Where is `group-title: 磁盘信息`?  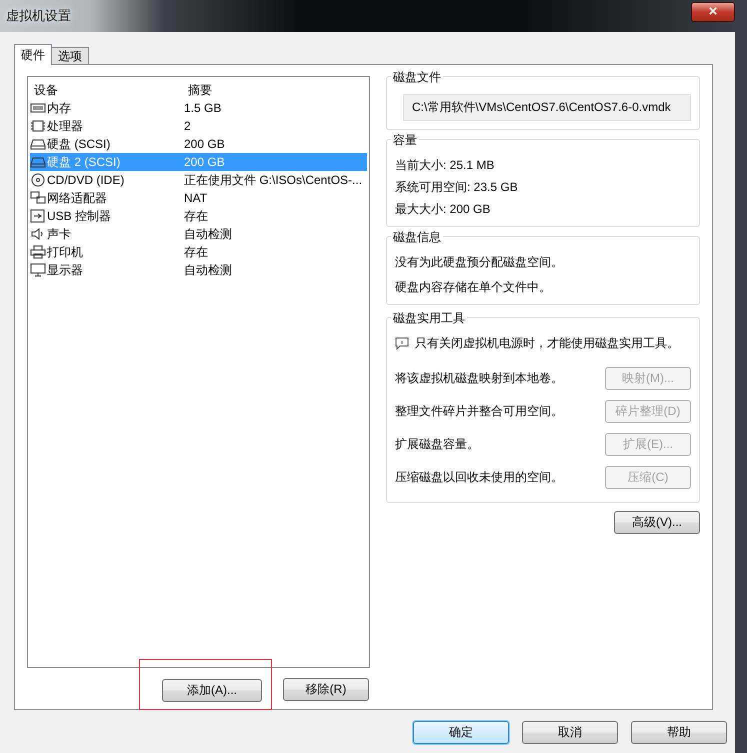
group-title: 磁盘信息 is located at coordinates (417, 237).